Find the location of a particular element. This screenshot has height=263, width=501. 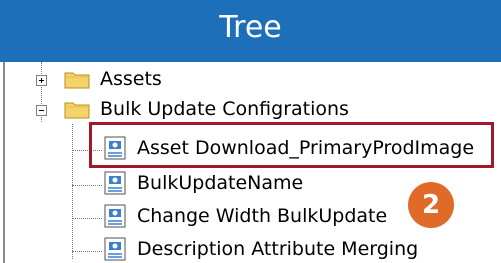

panel-title: Tree is located at coordinates (250, 27).